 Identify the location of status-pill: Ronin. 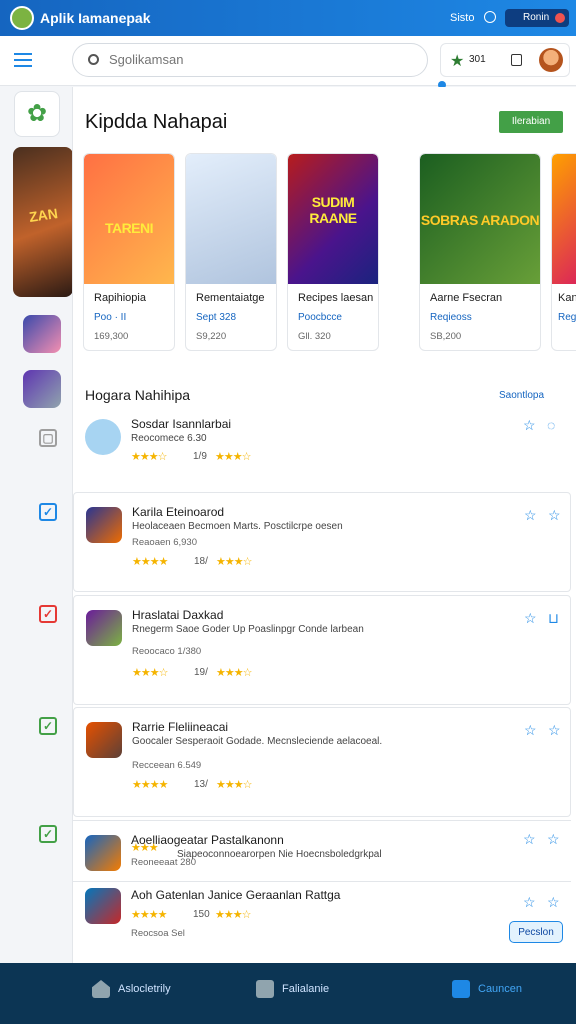
(537, 18).